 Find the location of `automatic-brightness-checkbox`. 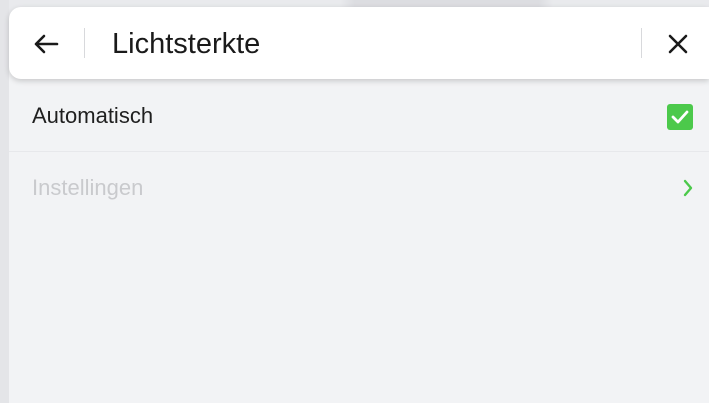

automatic-brightness-checkbox is located at coordinates (680, 117).